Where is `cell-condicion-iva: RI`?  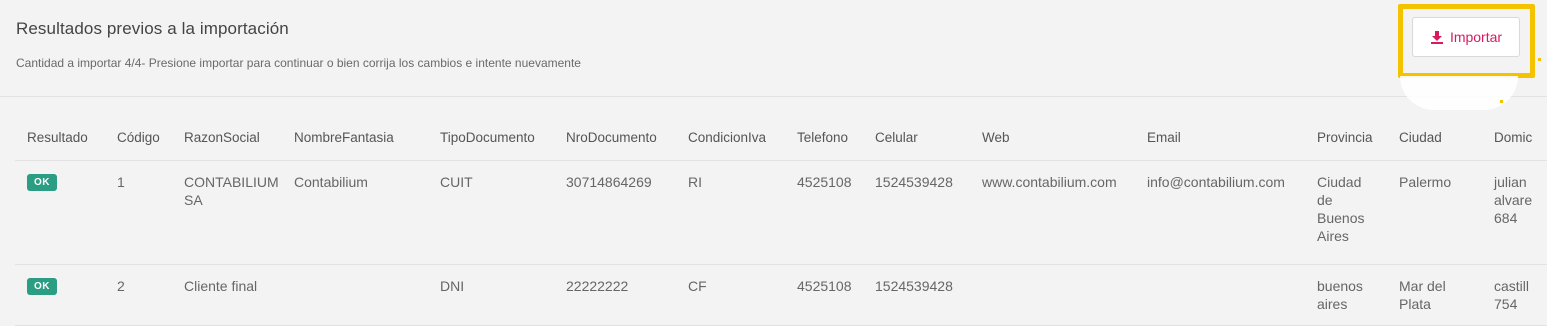 cell-condicion-iva: RI is located at coordinates (695, 182).